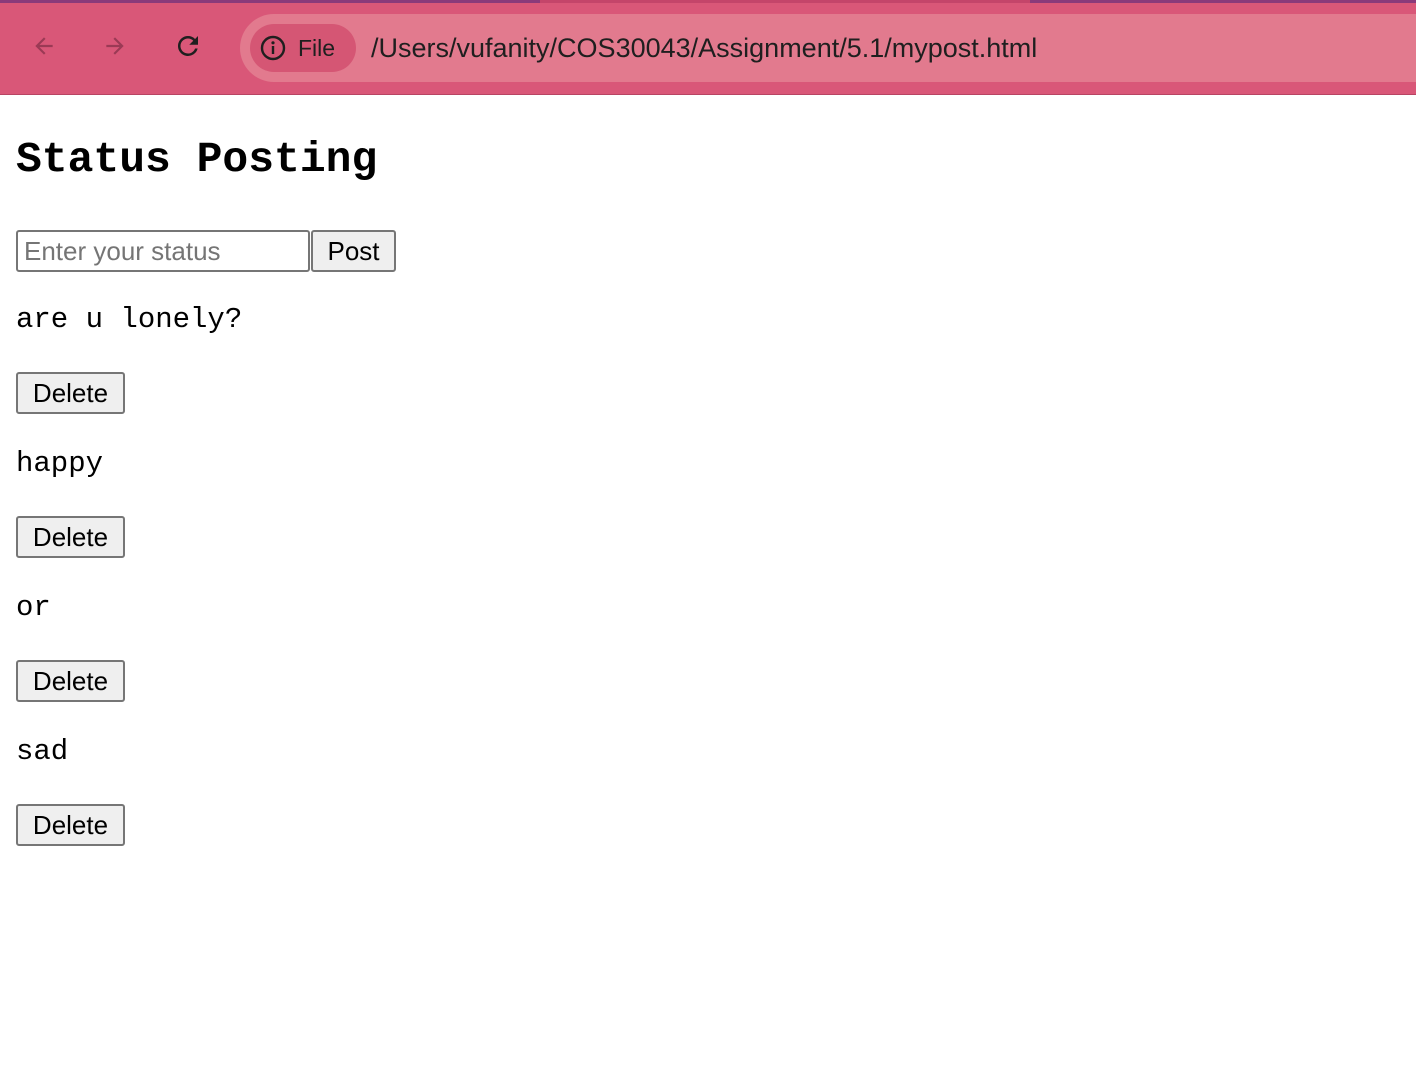 Image resolution: width=1416 pixels, height=1084 pixels. I want to click on site-info-chip: File, so click(303, 48).